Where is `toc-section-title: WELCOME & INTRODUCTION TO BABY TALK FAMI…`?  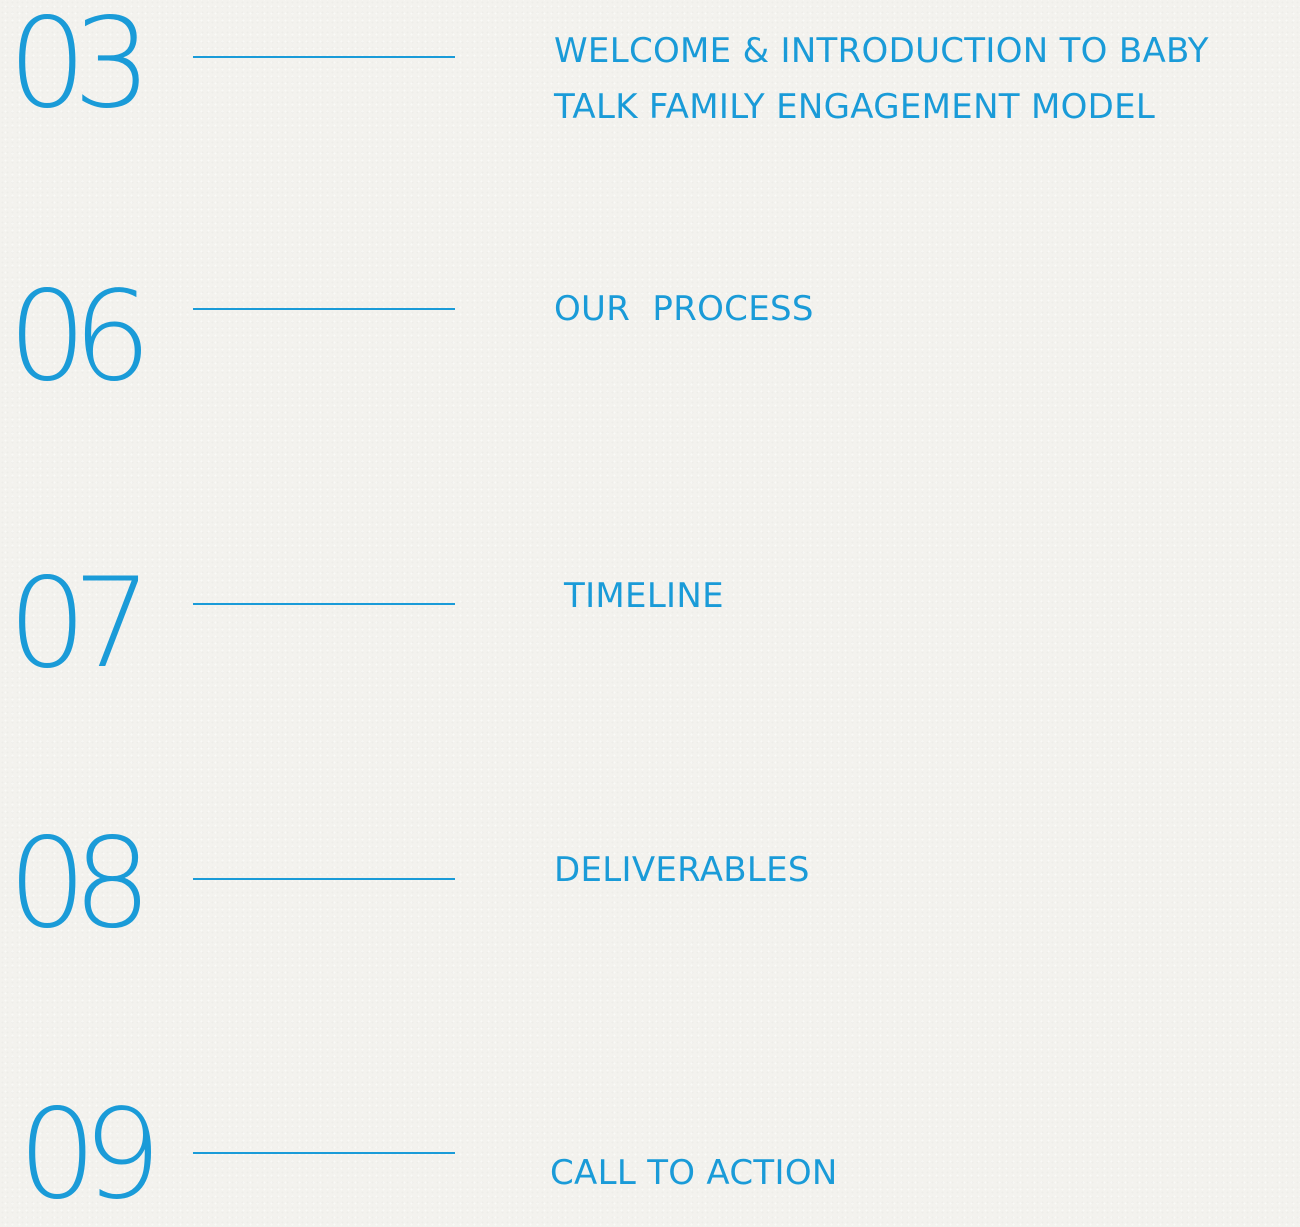 toc-section-title: WELCOME & INTRODUCTION TO BABY TALK FAMI… is located at coordinates (881, 79).